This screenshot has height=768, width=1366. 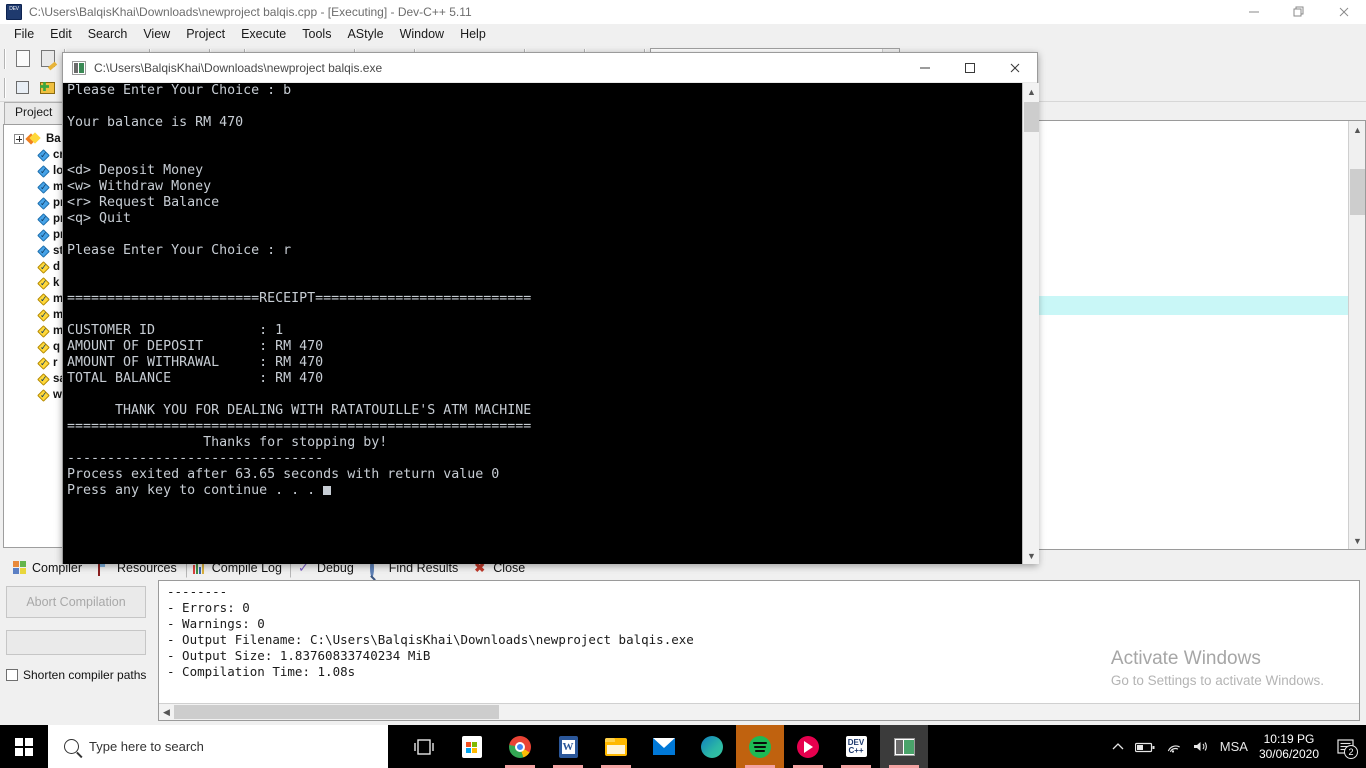 I want to click on editor-vertical-scrollbar: ▲ ▼, so click(x=1356, y=335).